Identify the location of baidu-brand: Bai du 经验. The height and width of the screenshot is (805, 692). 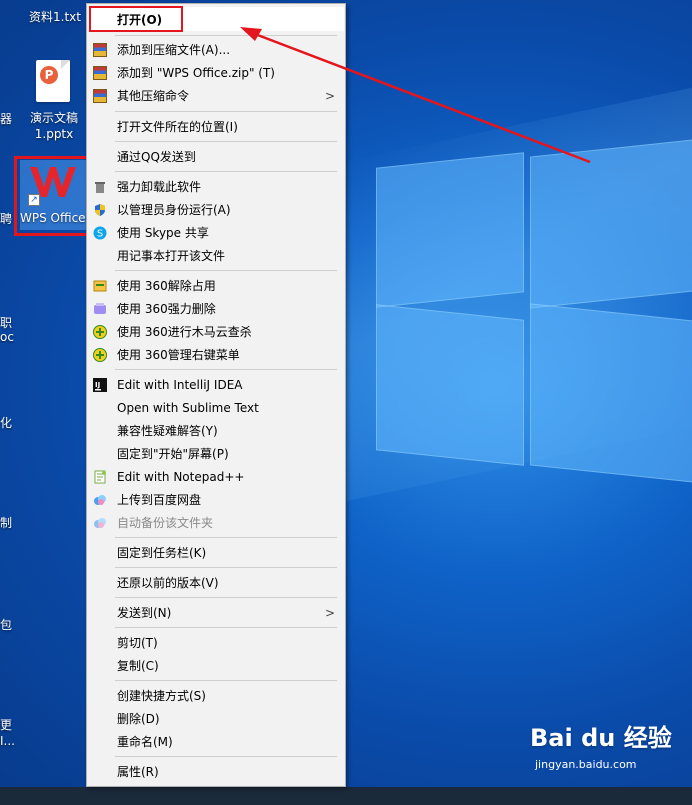
(601, 738).